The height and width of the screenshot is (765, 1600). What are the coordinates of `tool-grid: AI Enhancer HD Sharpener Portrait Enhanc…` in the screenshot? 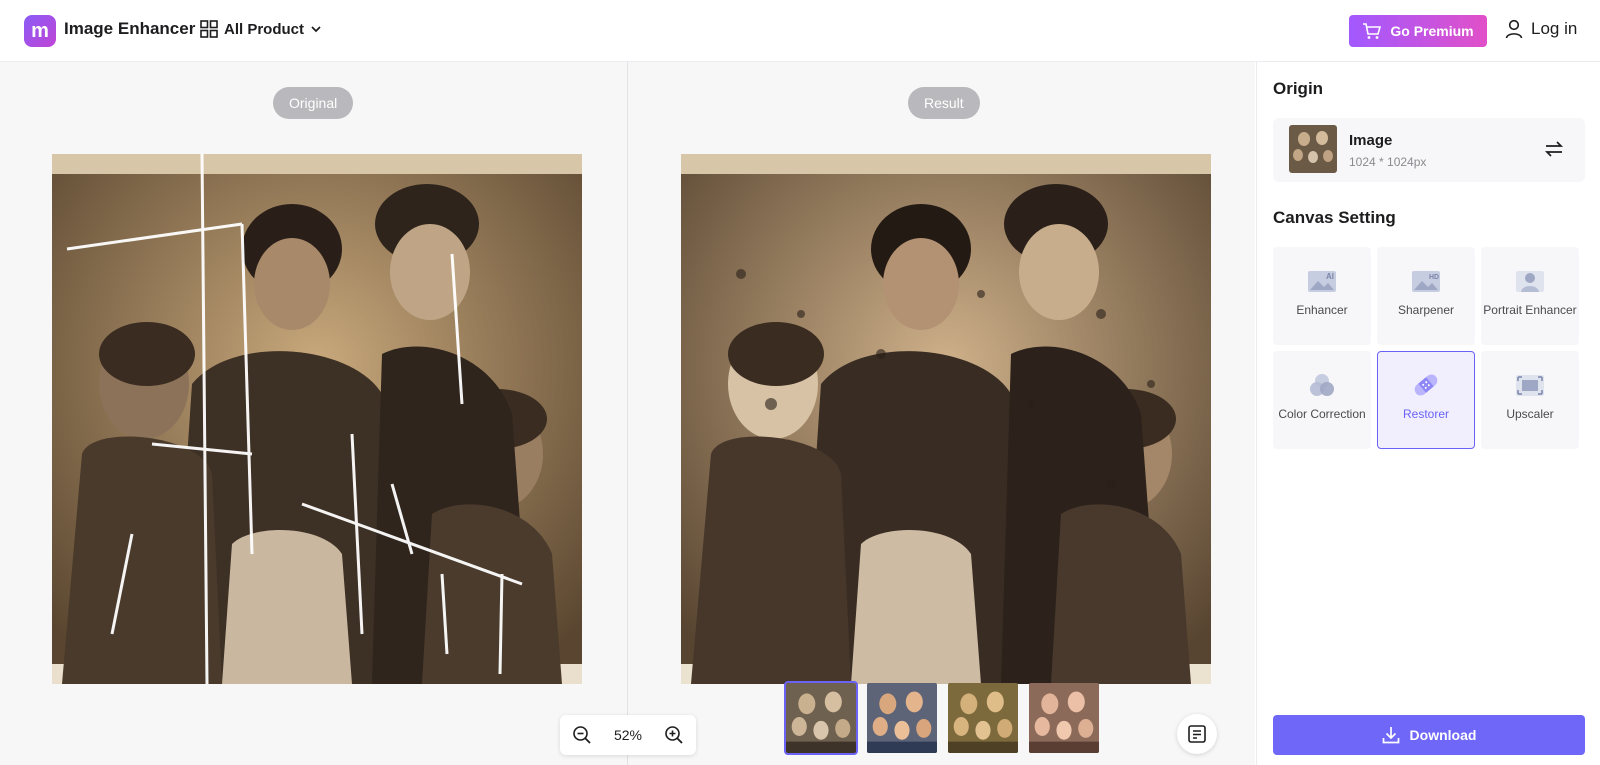 It's located at (1429, 348).